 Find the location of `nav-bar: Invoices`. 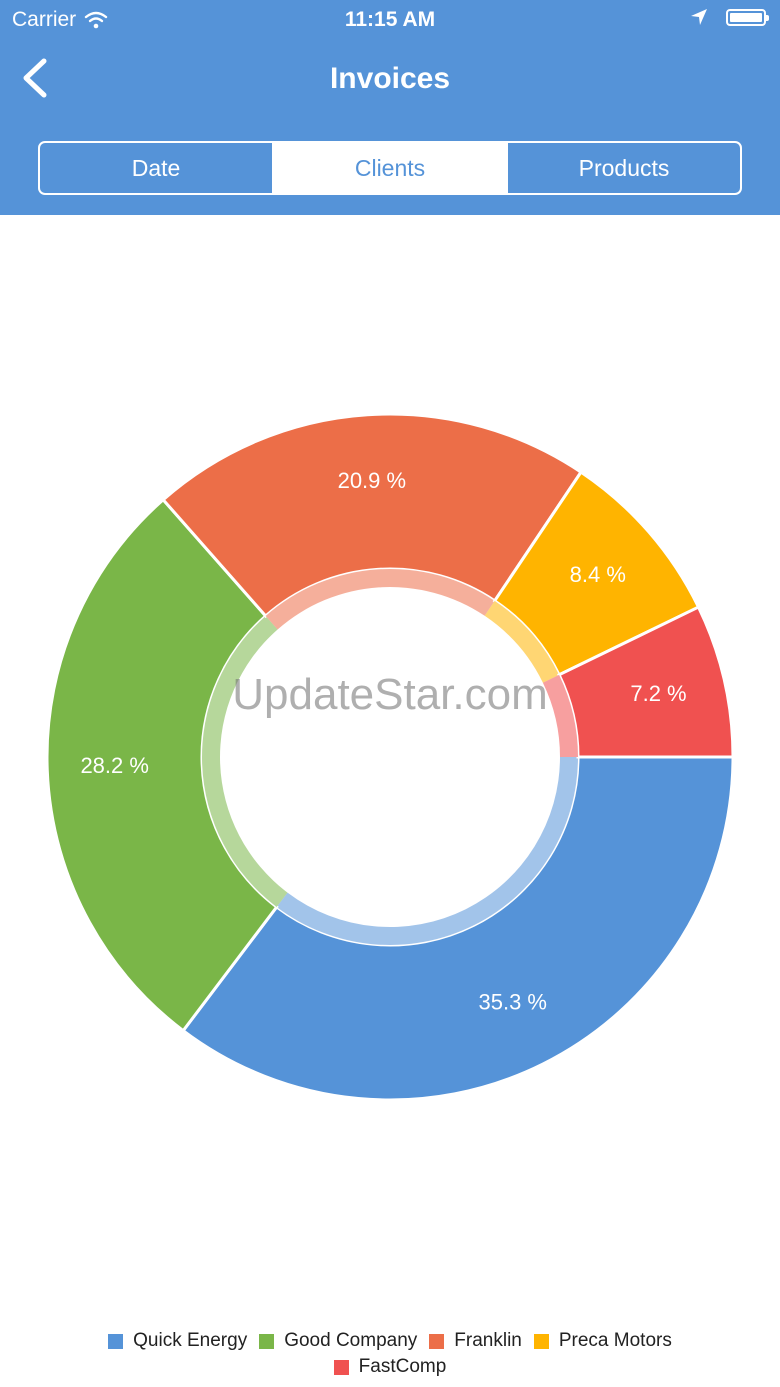

nav-bar: Invoices is located at coordinates (390, 80).